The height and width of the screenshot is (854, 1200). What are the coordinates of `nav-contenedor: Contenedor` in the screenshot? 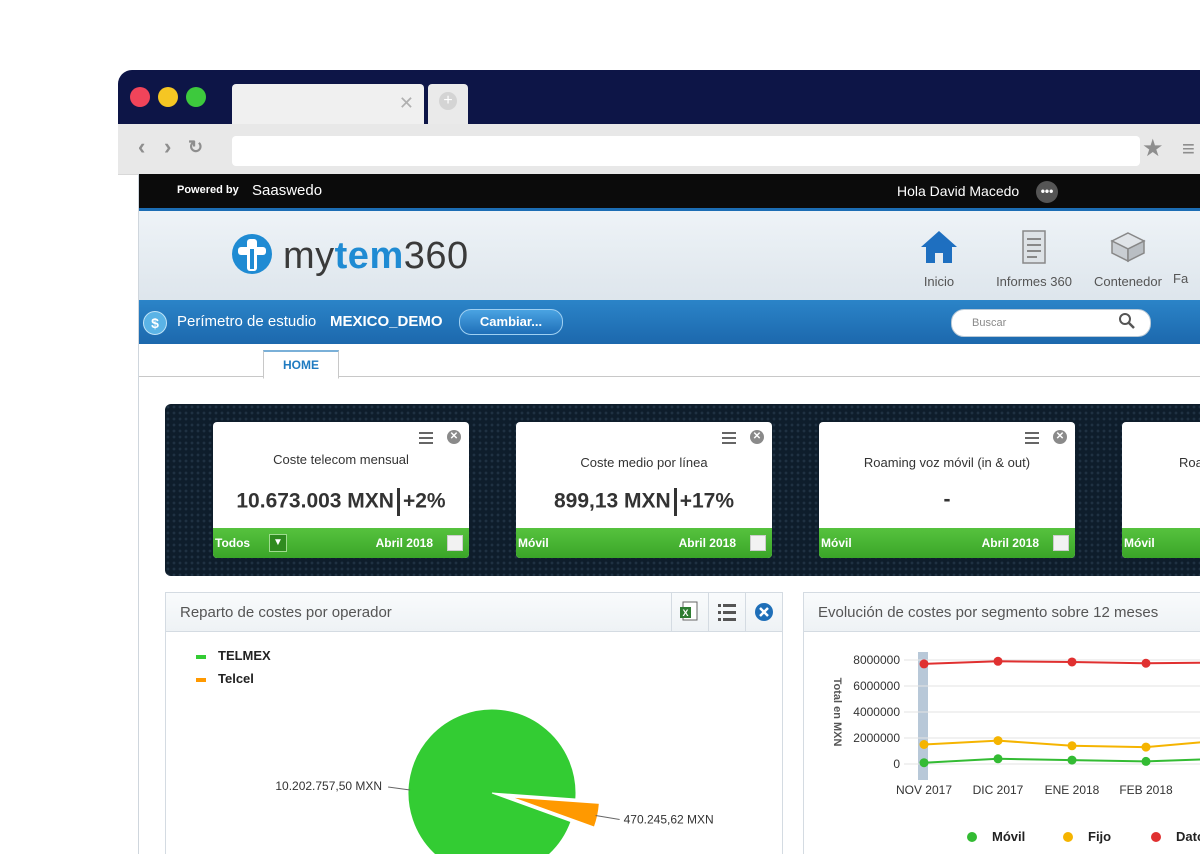 It's located at (1128, 259).